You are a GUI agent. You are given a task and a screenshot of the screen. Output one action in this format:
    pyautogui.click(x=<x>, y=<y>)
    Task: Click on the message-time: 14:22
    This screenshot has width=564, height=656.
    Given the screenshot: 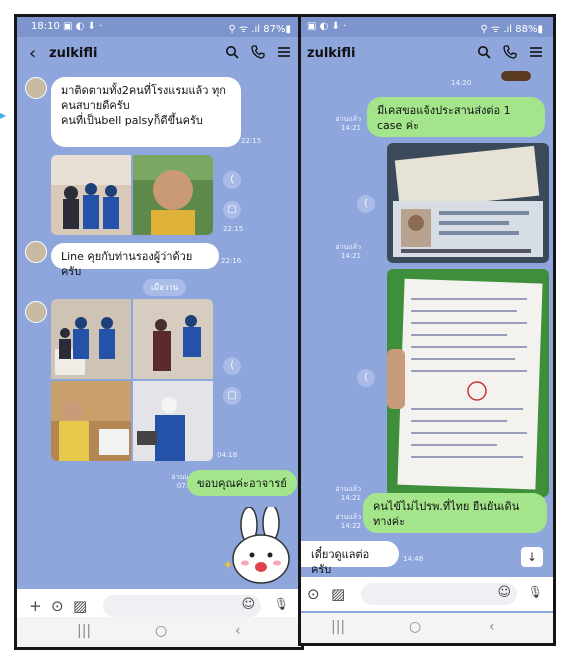 What is the action you would take?
    pyautogui.click(x=350, y=526)
    